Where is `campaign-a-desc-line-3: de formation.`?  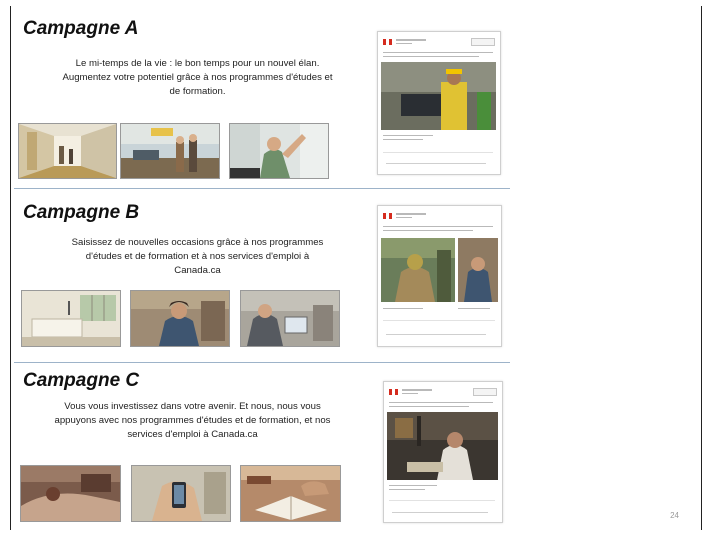
campaign-a-desc-line-3: de formation. is located at coordinates (197, 91).